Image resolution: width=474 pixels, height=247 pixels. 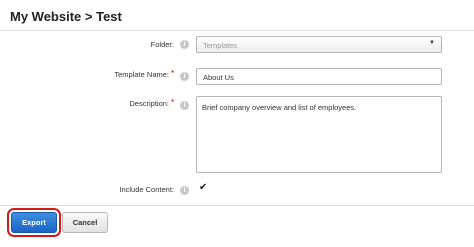 I want to click on include-content-label: Include Content:, so click(x=146, y=189).